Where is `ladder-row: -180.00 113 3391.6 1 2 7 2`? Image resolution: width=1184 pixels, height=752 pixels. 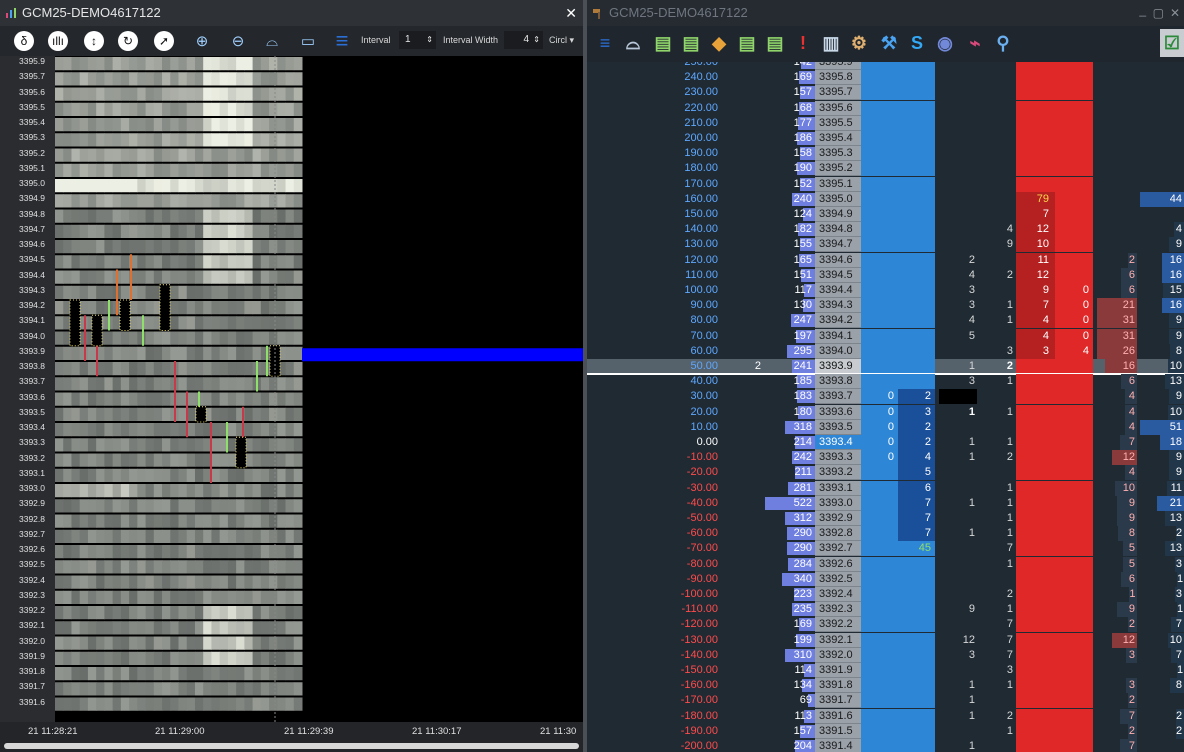 ladder-row: -180.00 113 3391.6 1 2 7 2 is located at coordinates (885, 716).